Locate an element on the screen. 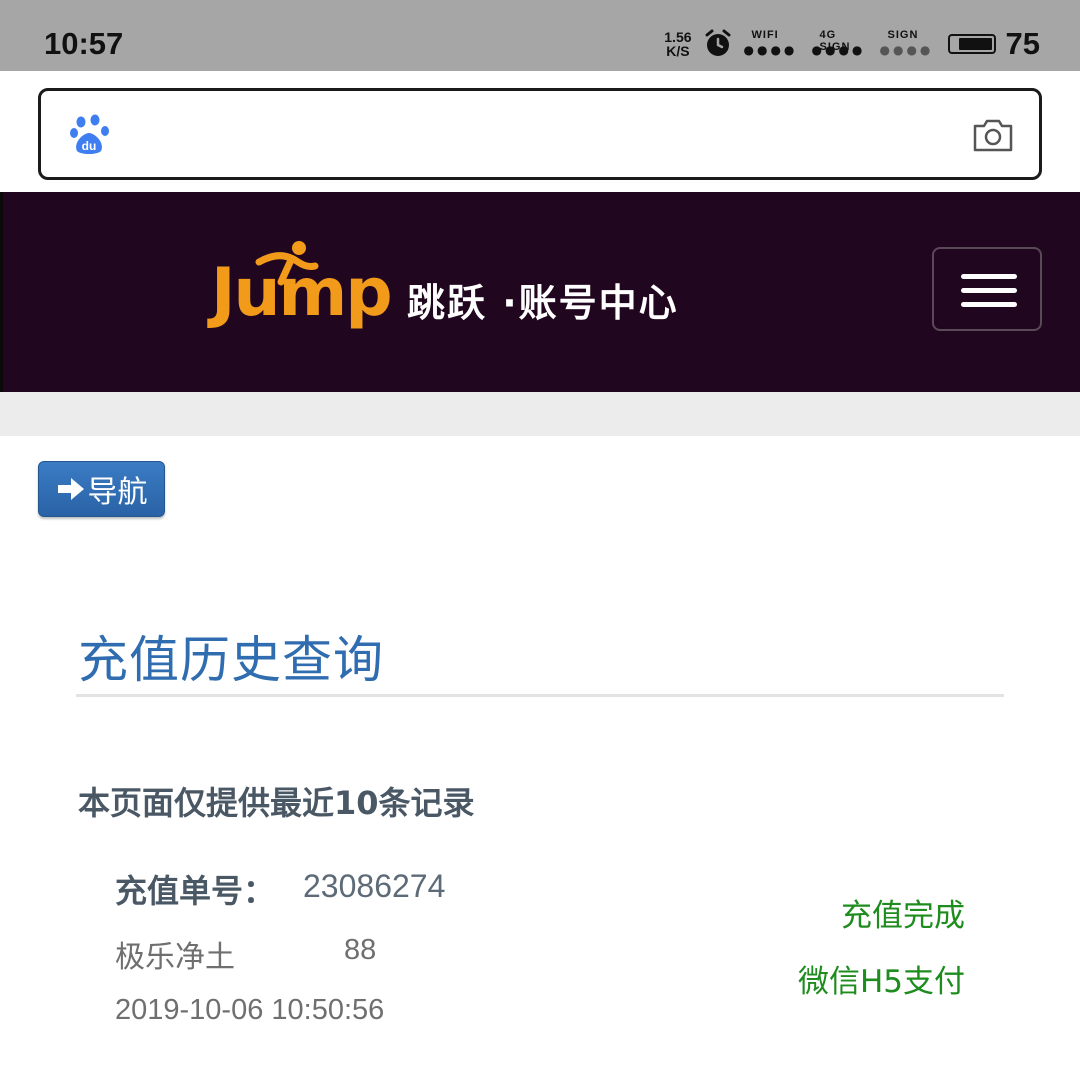 This screenshot has width=1080, height=1072. hamburger-menu-button is located at coordinates (987, 289).